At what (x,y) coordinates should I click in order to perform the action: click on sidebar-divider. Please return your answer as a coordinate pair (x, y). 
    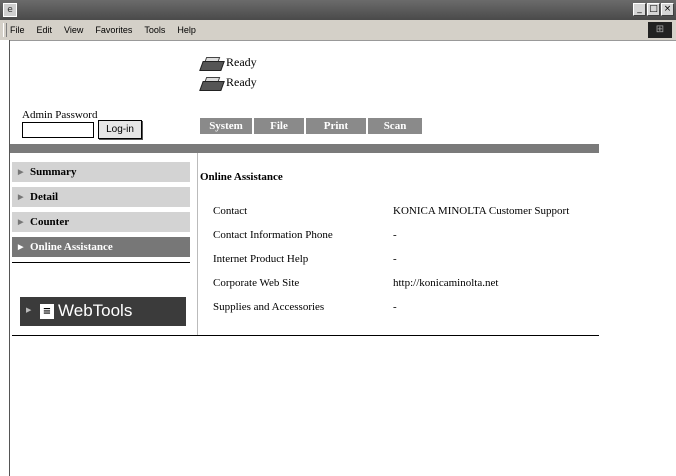
    Looking at the image, I should click on (101, 262).